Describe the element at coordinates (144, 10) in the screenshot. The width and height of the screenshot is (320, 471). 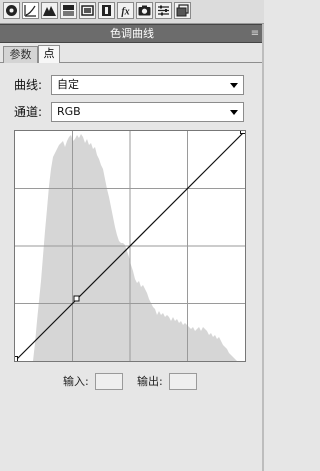
I see `camera-icon` at that location.